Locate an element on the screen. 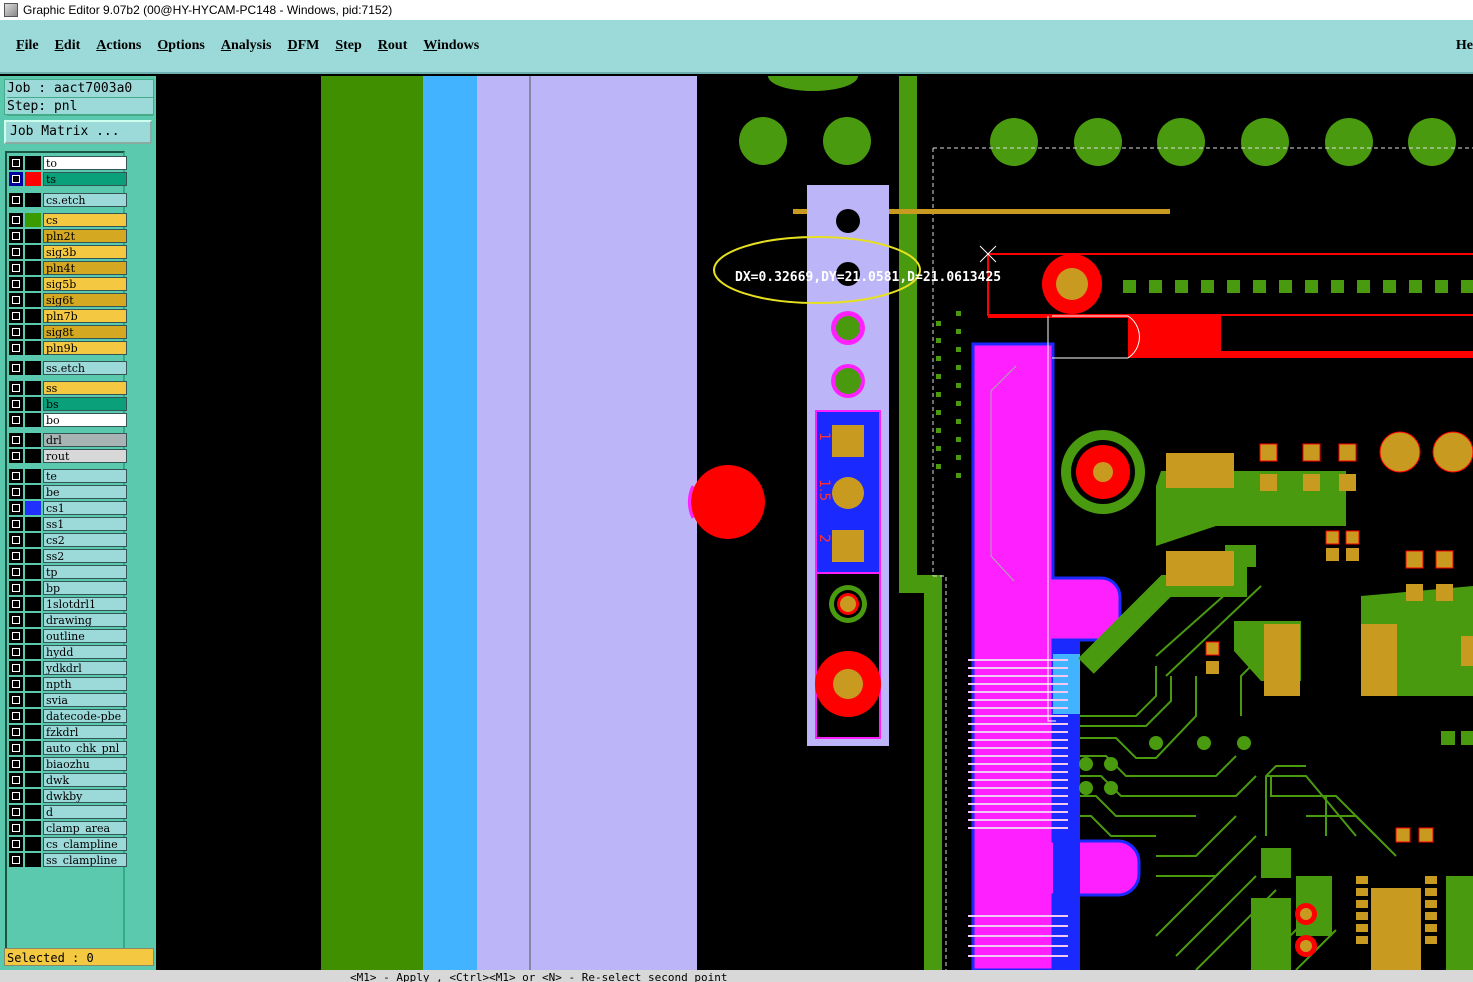 The width and height of the screenshot is (1473, 982). layer-row-tp: tp is located at coordinates (68, 571).